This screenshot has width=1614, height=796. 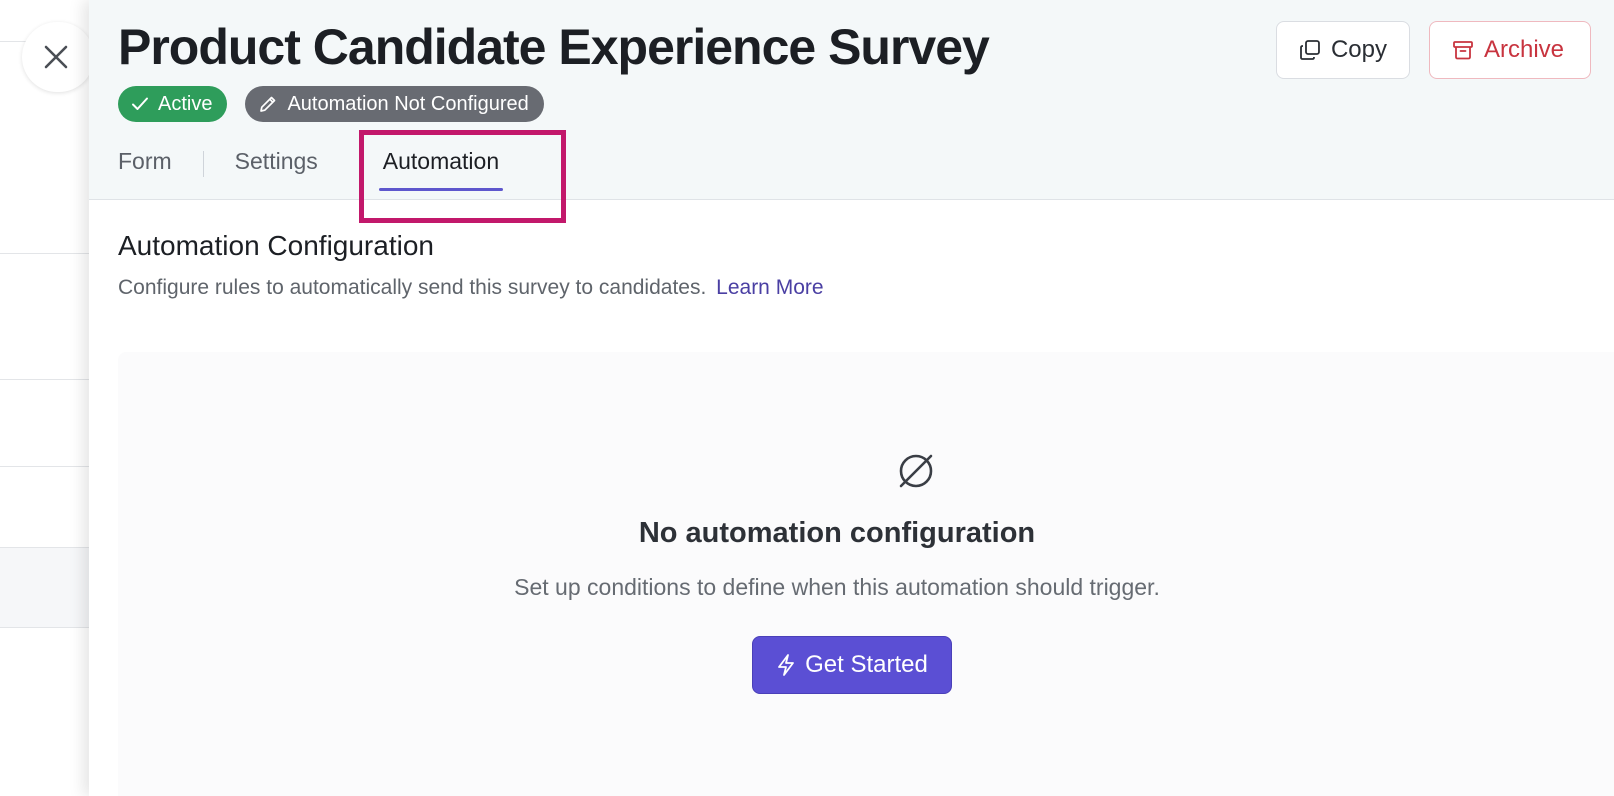 I want to click on get-started-button: Get Started, so click(x=852, y=665).